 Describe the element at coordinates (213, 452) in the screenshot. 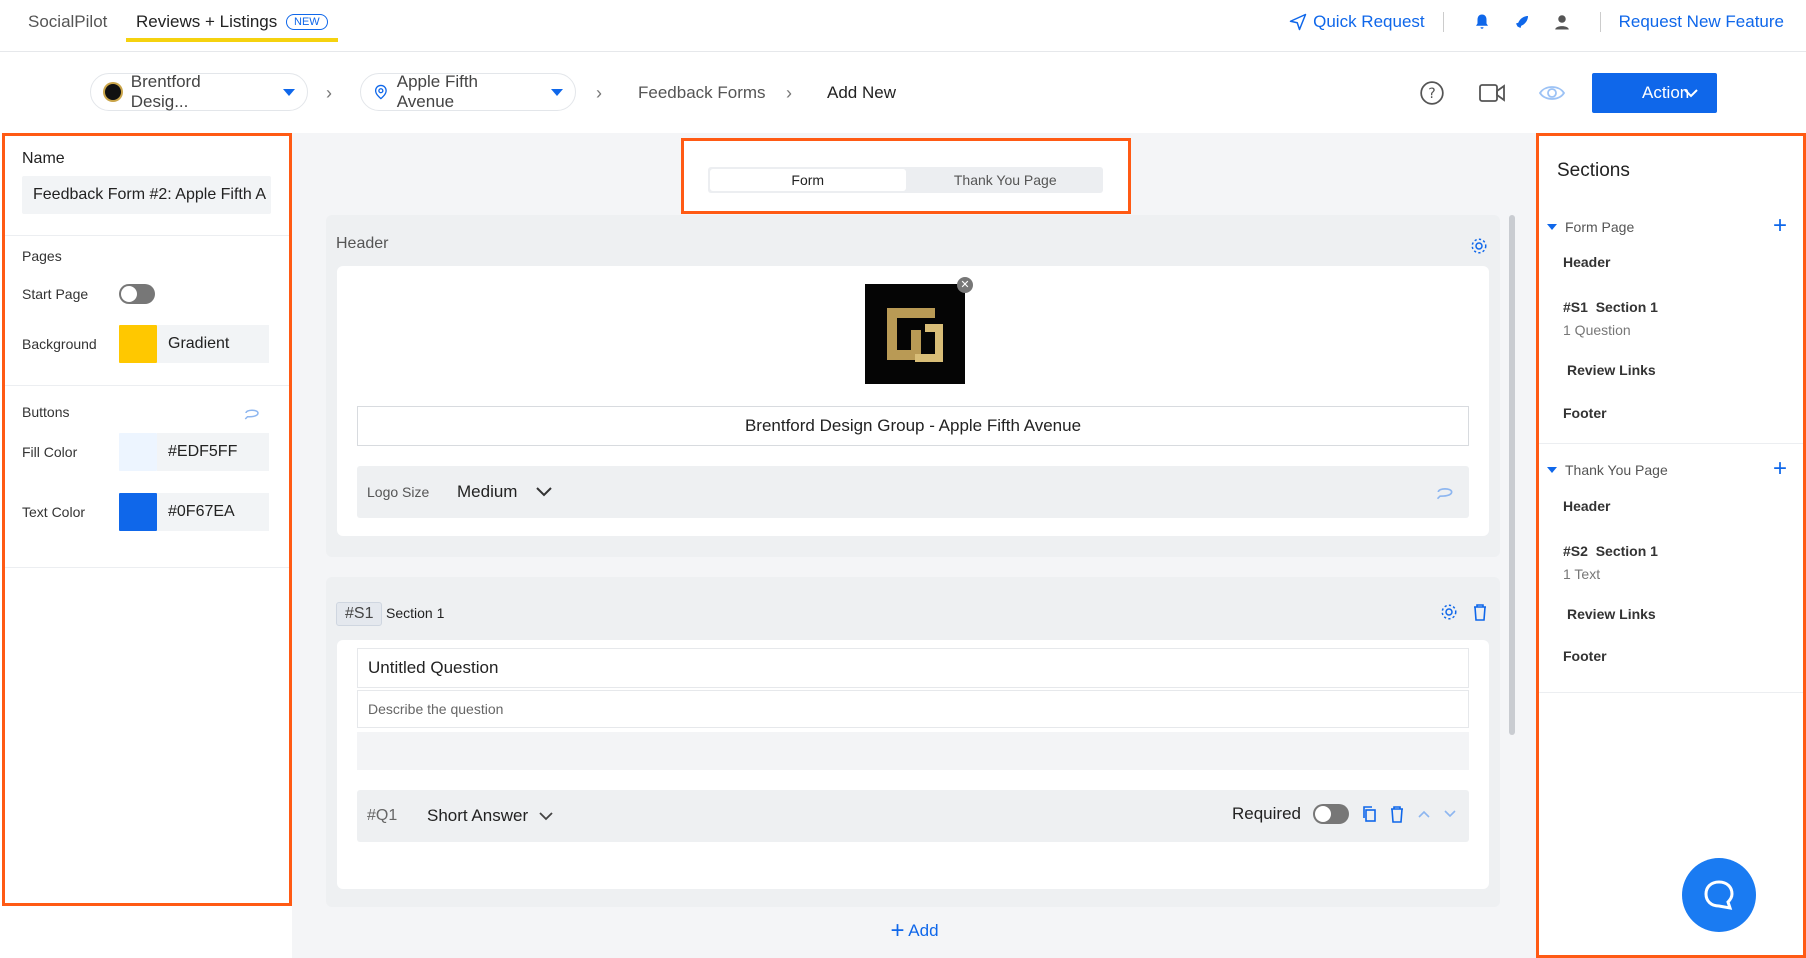

I see `fill-color-value: #EDF5FF` at that location.